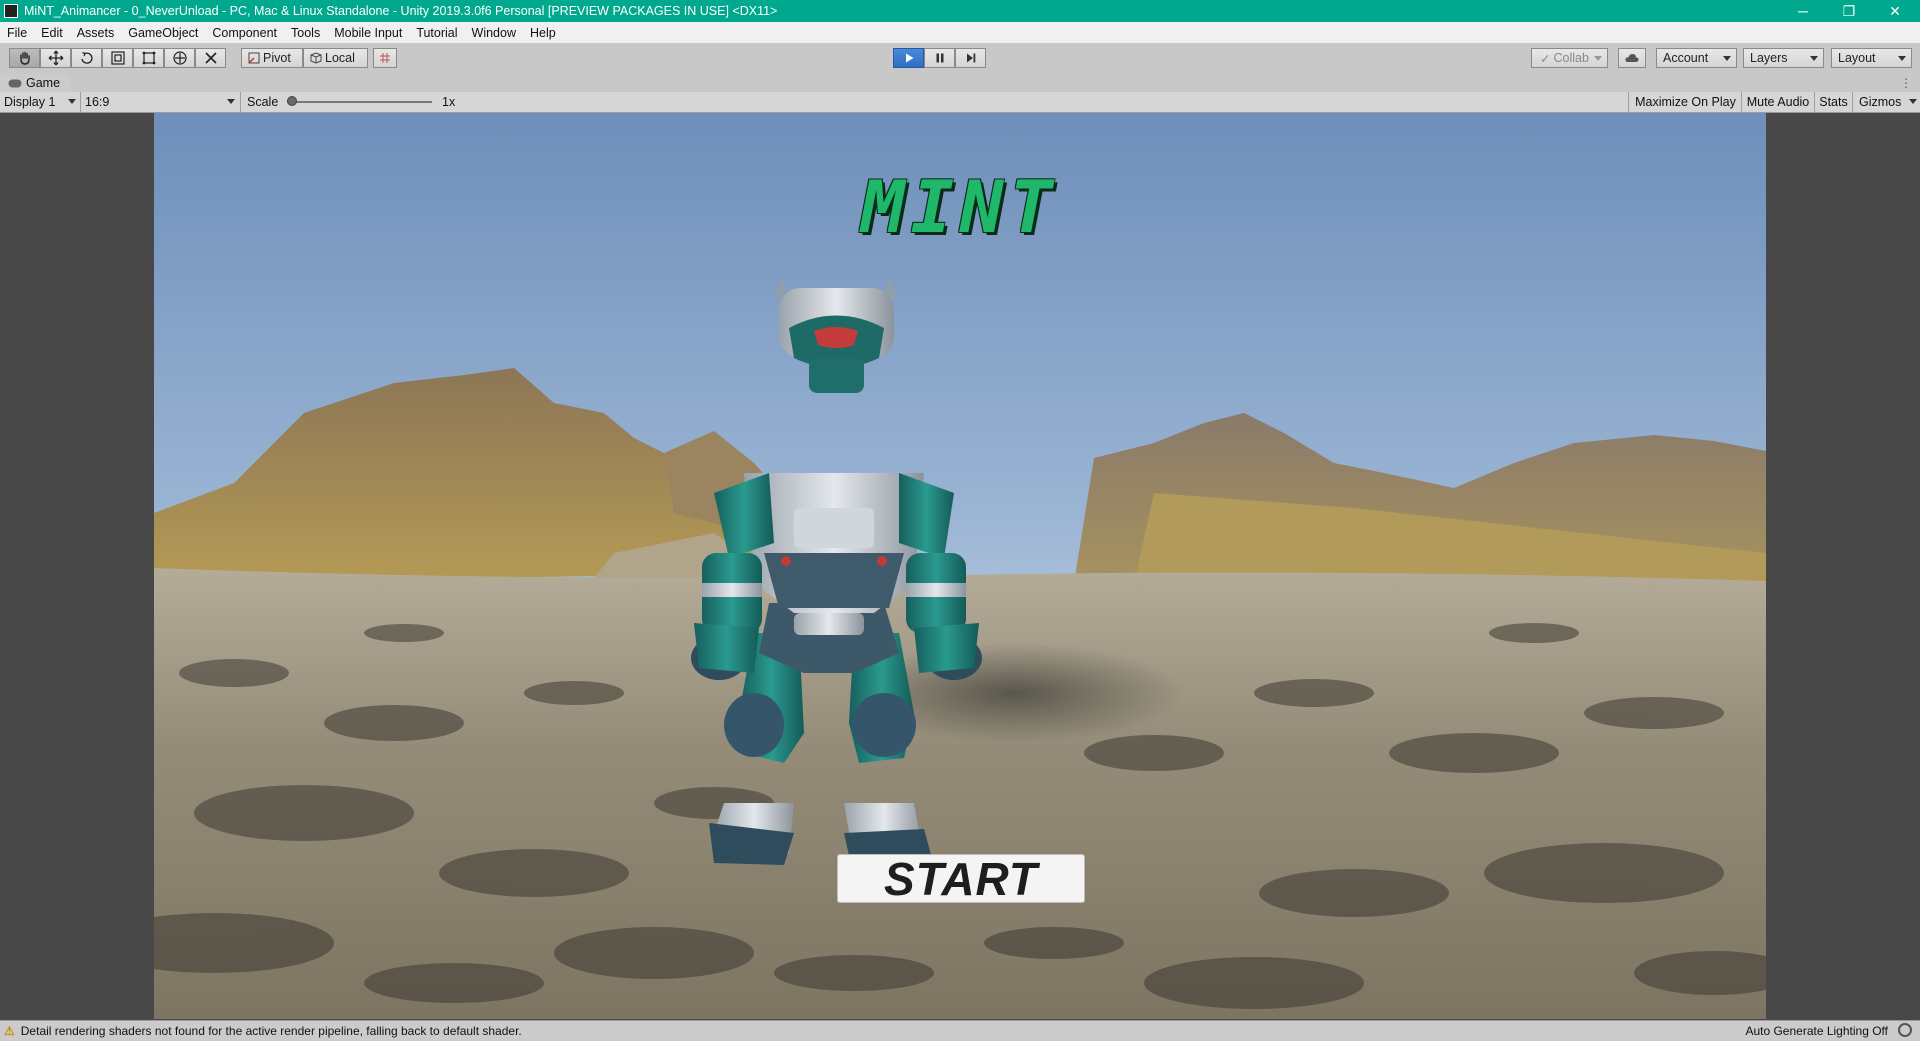 Image resolution: width=1920 pixels, height=1041 pixels. I want to click on tools-icon, so click(210, 58).